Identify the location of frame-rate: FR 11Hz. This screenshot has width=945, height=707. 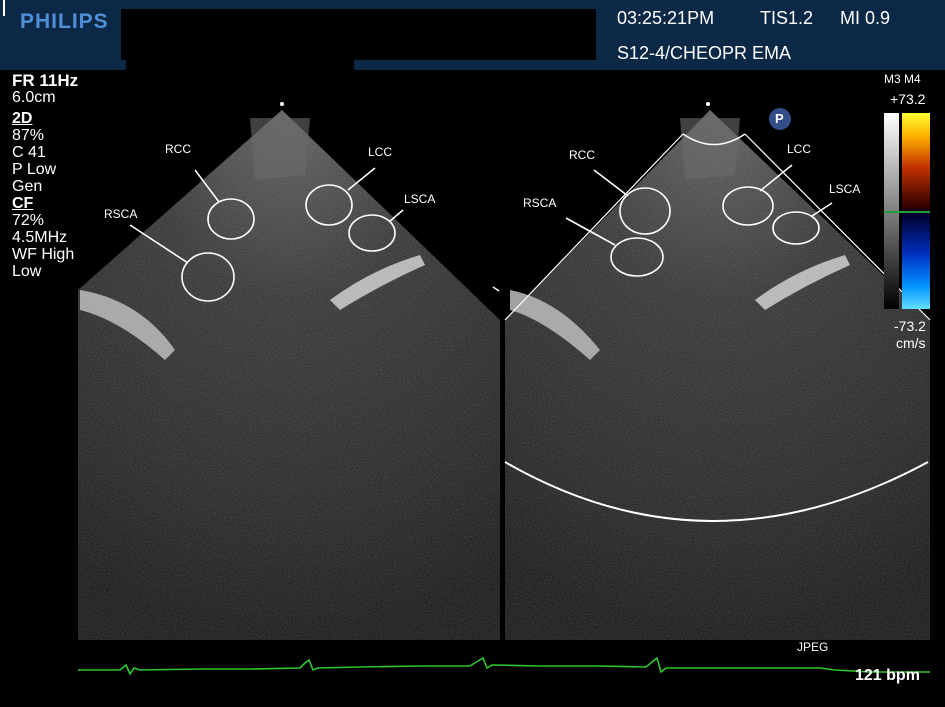
(45, 80).